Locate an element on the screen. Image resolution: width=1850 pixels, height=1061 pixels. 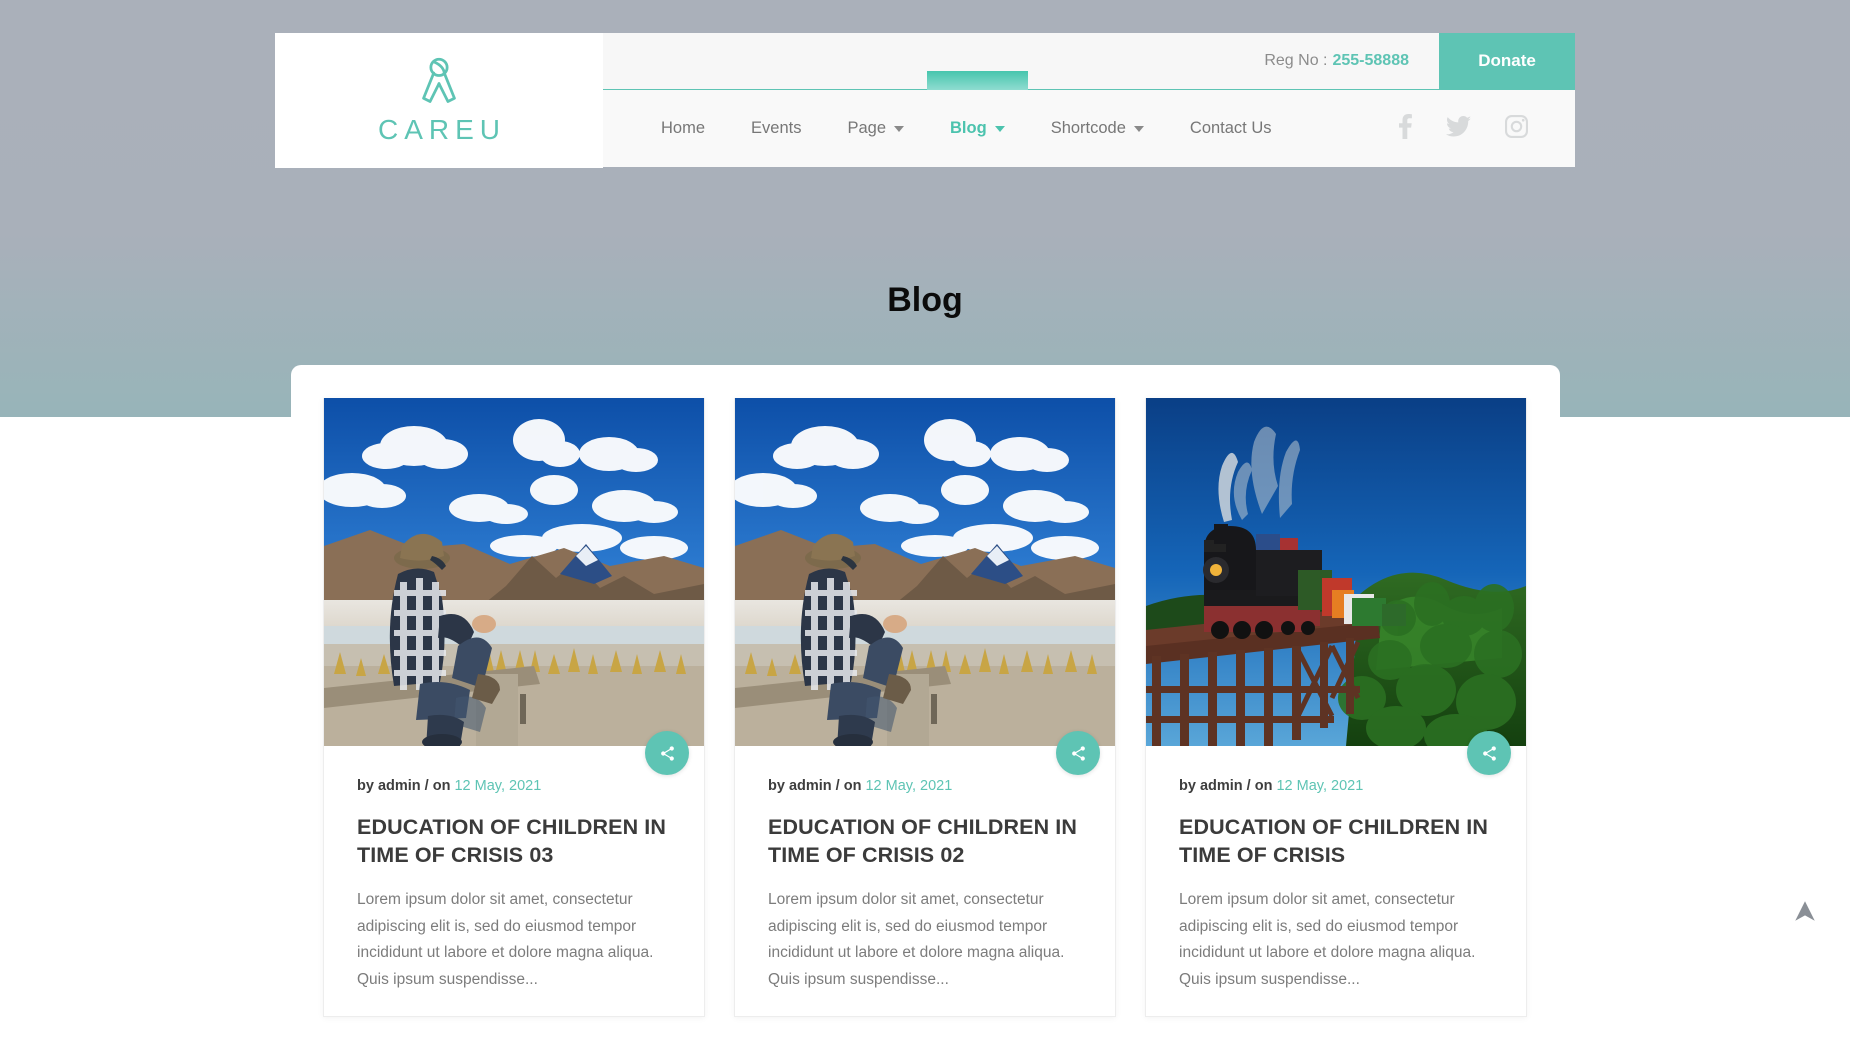
nav-label-shortcode: Shortcode is located at coordinates (1088, 128).